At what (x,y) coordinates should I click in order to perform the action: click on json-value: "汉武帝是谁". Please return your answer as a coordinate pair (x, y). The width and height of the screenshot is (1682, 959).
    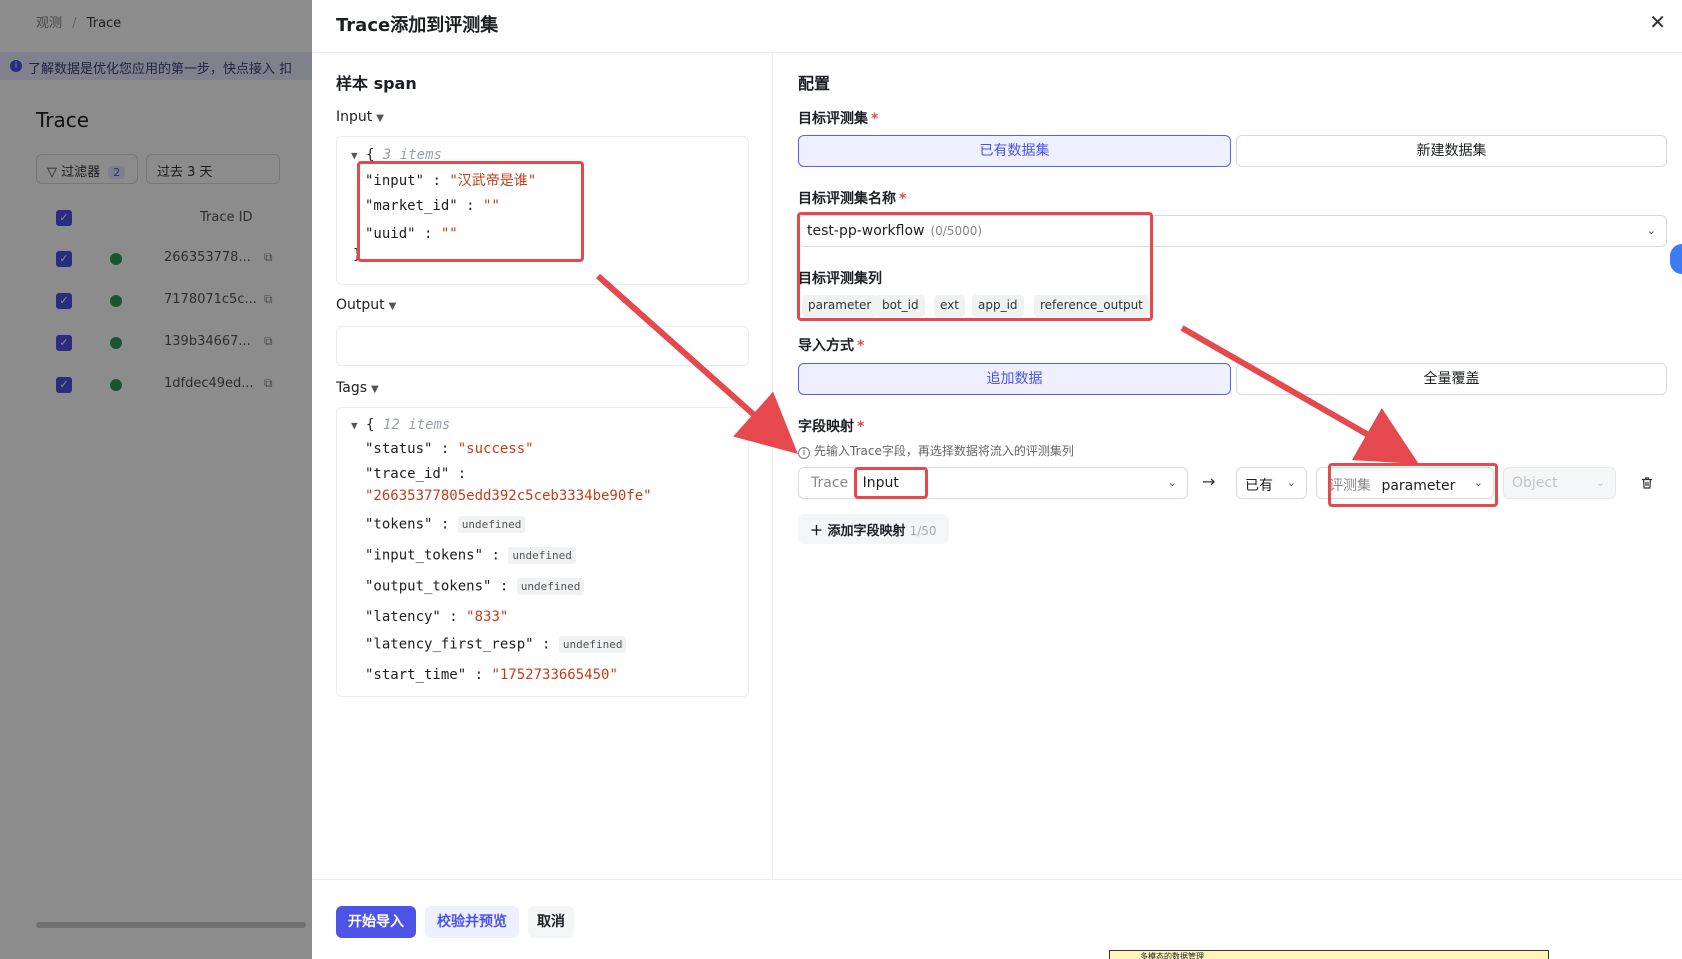
    Looking at the image, I should click on (493, 181).